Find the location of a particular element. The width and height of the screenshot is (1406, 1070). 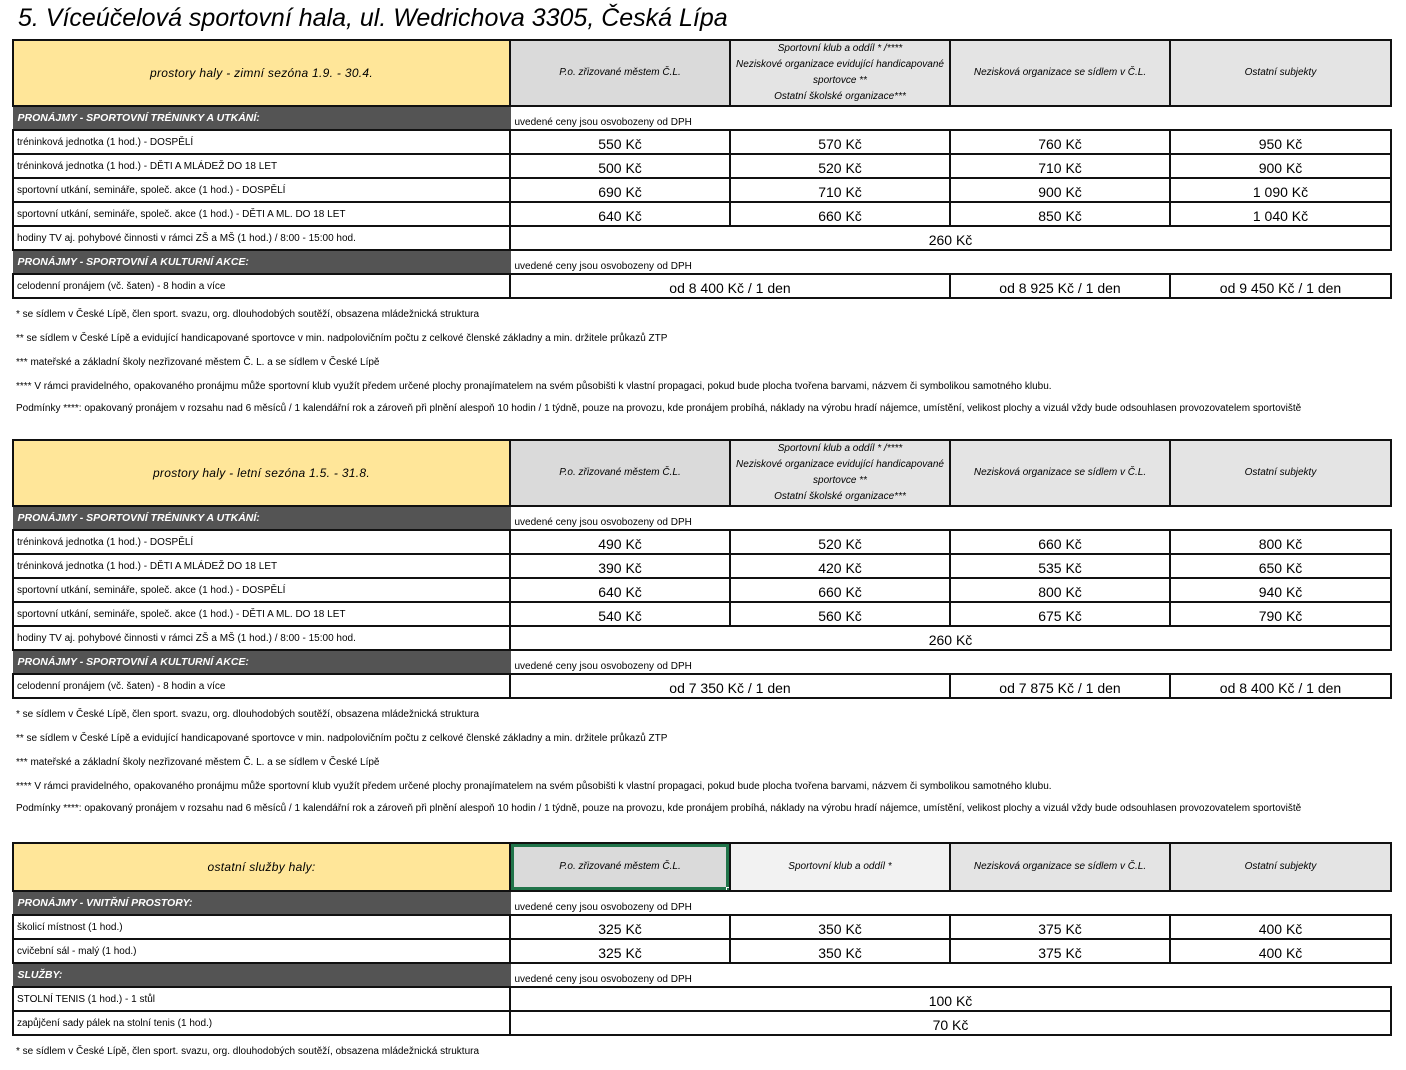

price-cell: od 8 925 Kč / 1 den is located at coordinates (1060, 286).